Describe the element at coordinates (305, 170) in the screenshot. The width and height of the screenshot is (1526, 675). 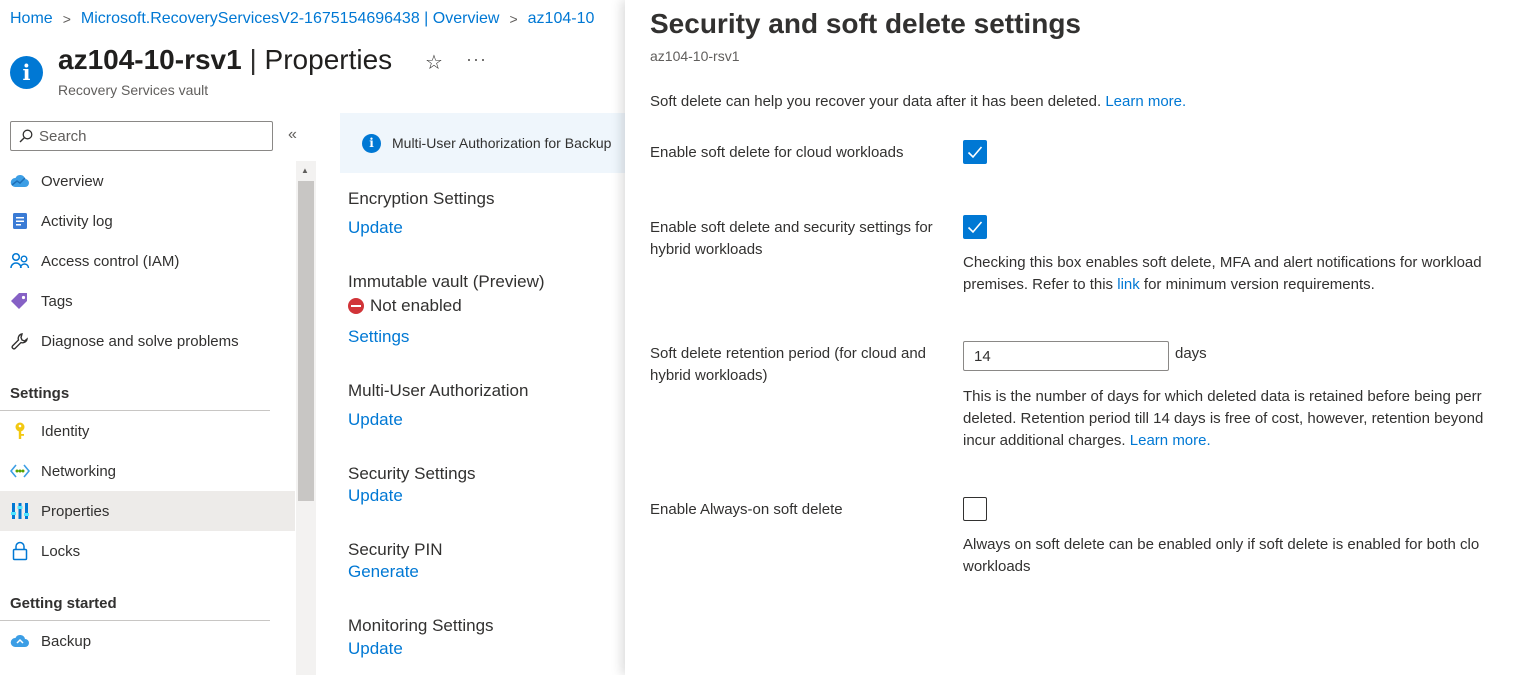
I see `scroll-up-icon: ▲` at that location.